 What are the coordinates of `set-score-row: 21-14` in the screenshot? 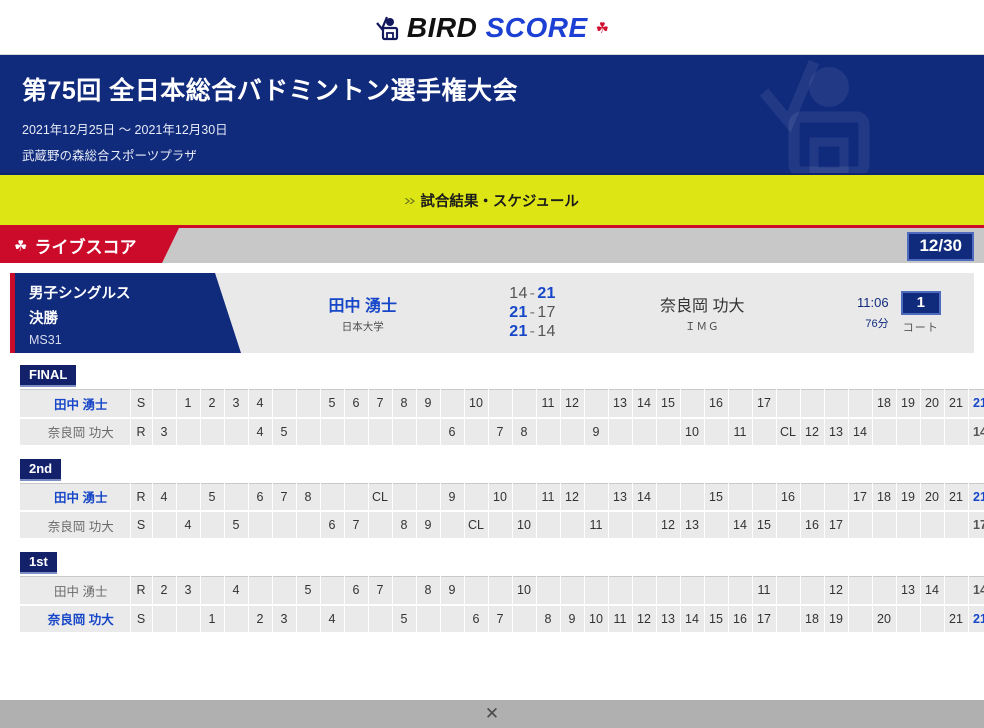 It's located at (532, 332).